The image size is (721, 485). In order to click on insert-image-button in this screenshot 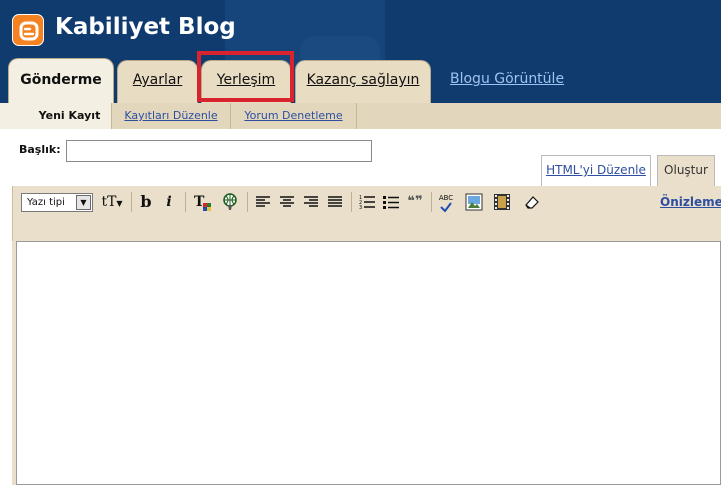, I will do `click(474, 202)`.